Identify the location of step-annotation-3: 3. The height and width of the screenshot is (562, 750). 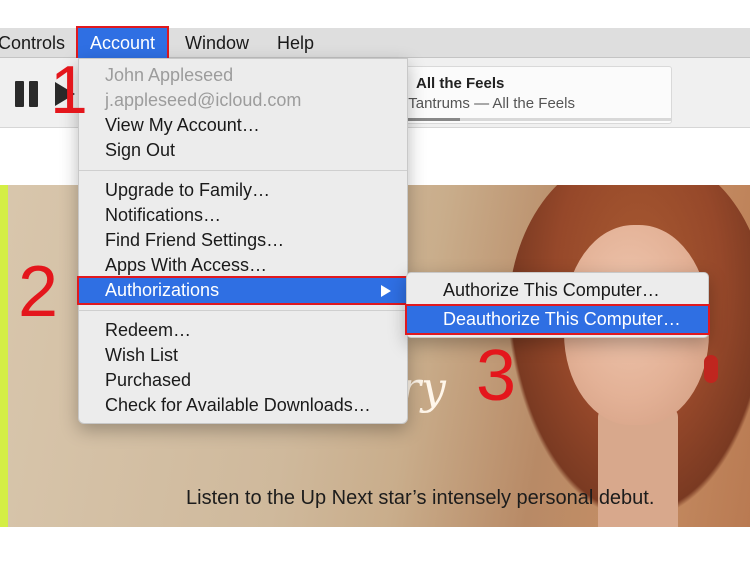
(496, 376).